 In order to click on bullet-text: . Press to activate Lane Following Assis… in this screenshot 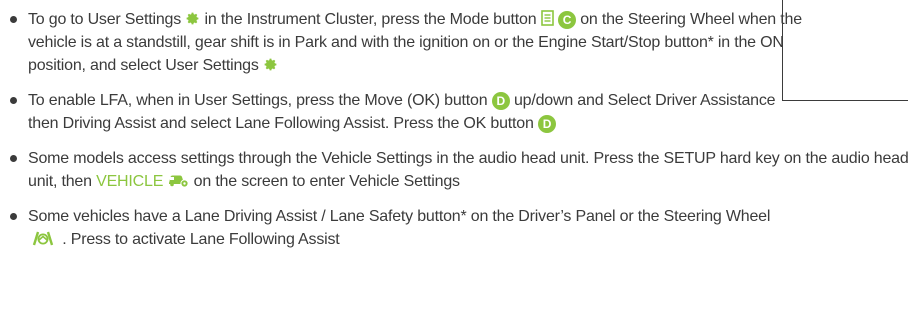, I will do `click(201, 239)`.